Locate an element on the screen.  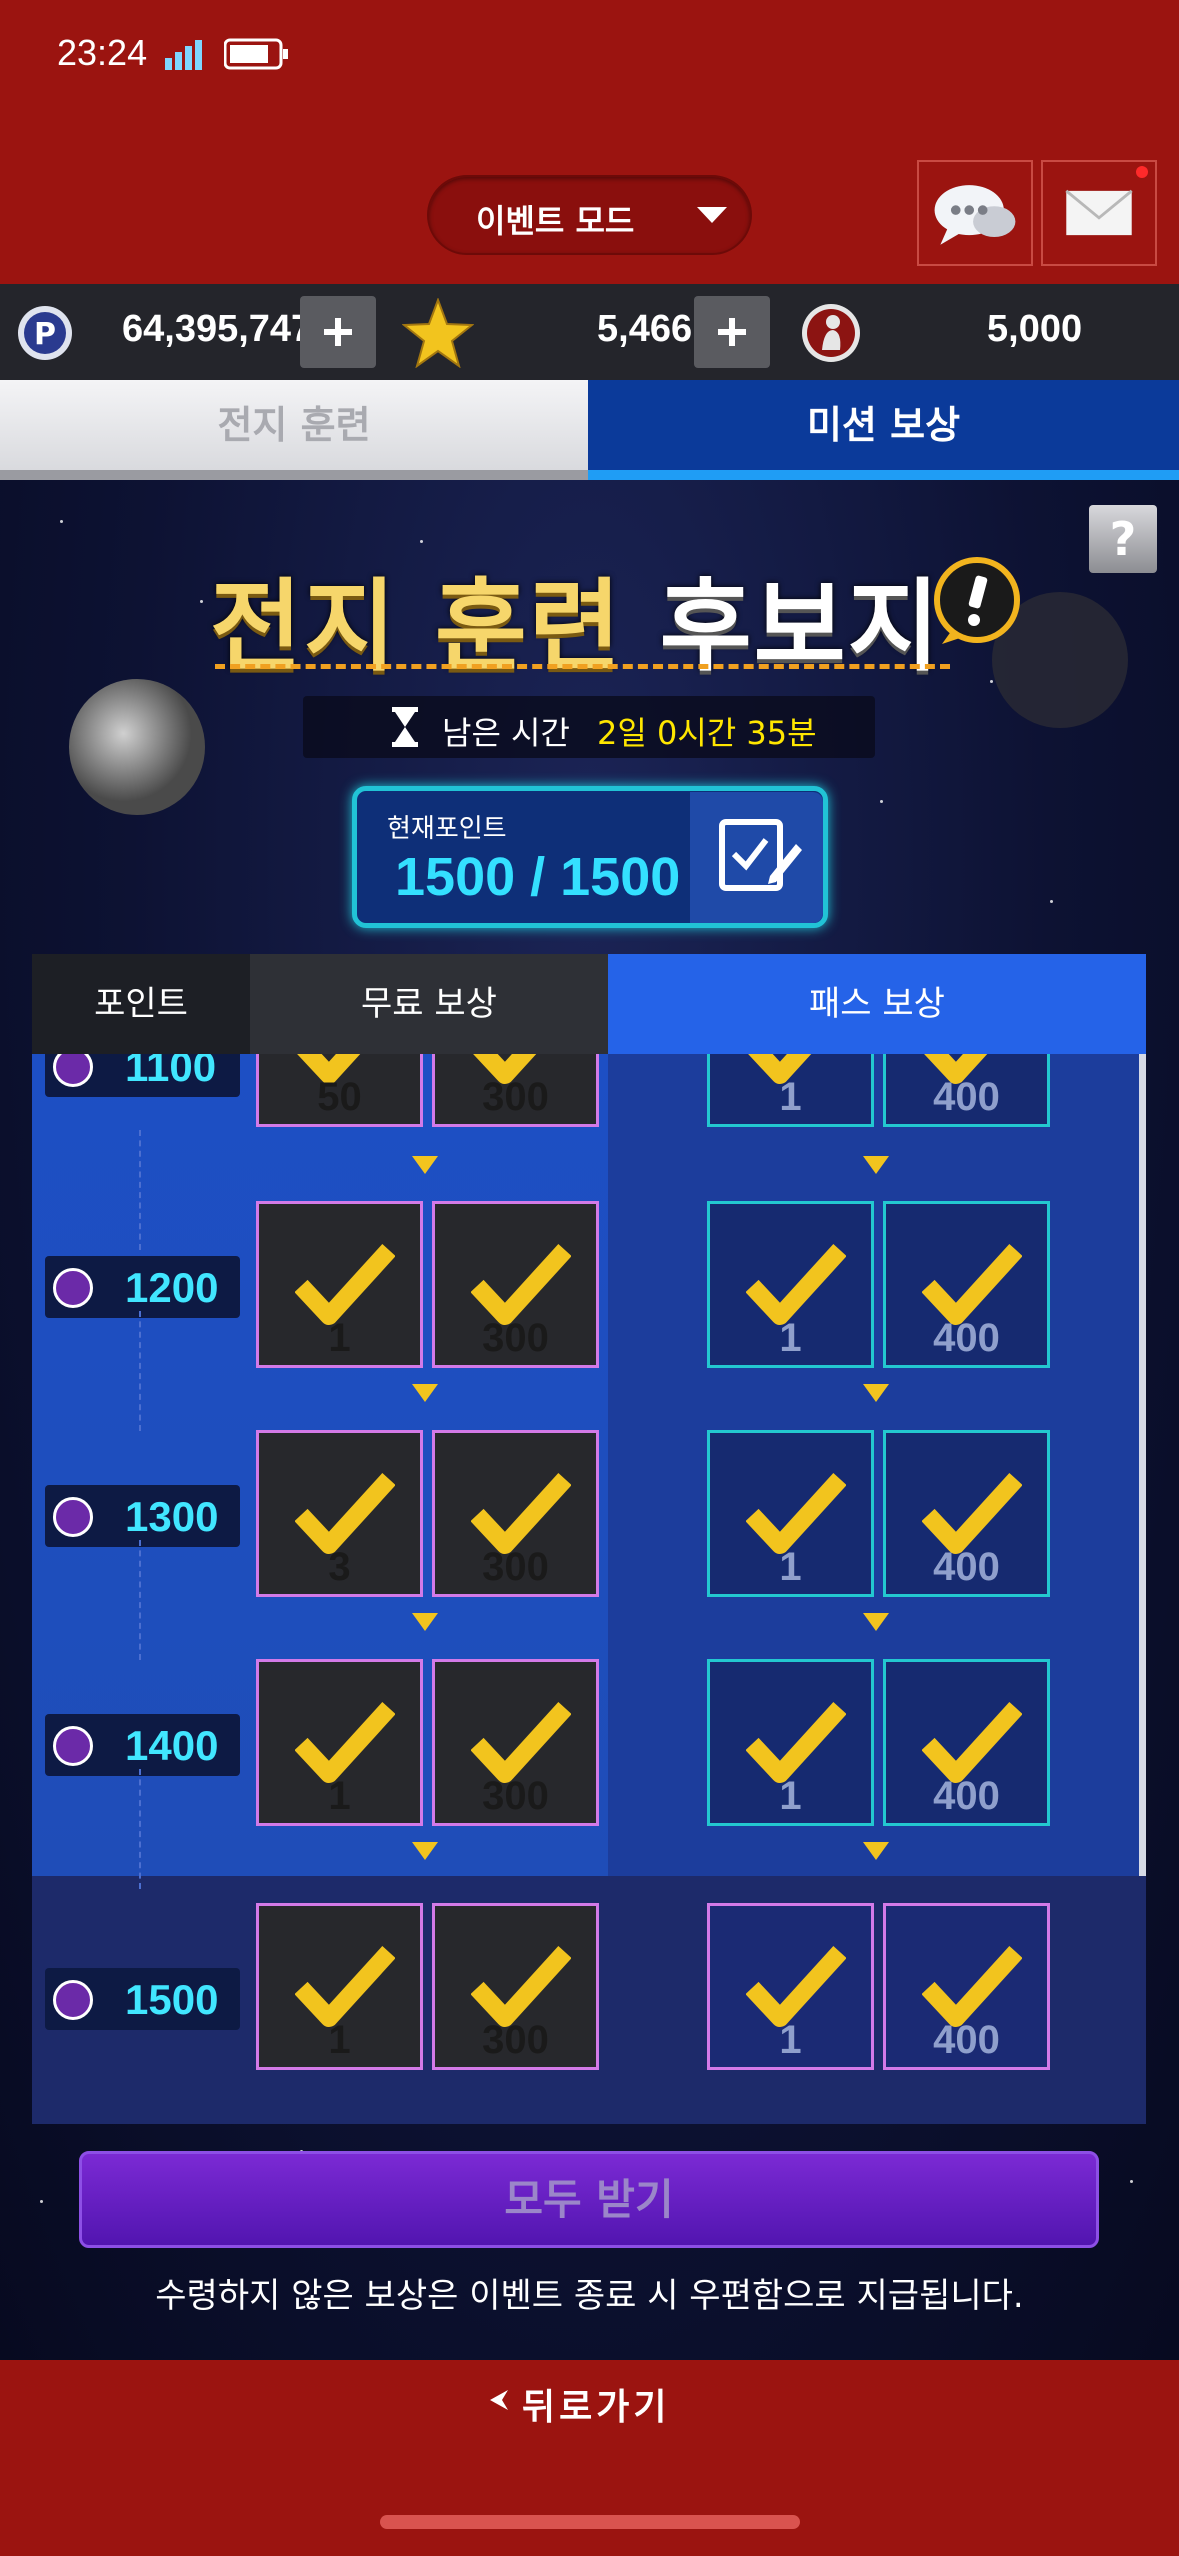
time-remaining-label: 남은 시간 is located at coordinates (506, 733).